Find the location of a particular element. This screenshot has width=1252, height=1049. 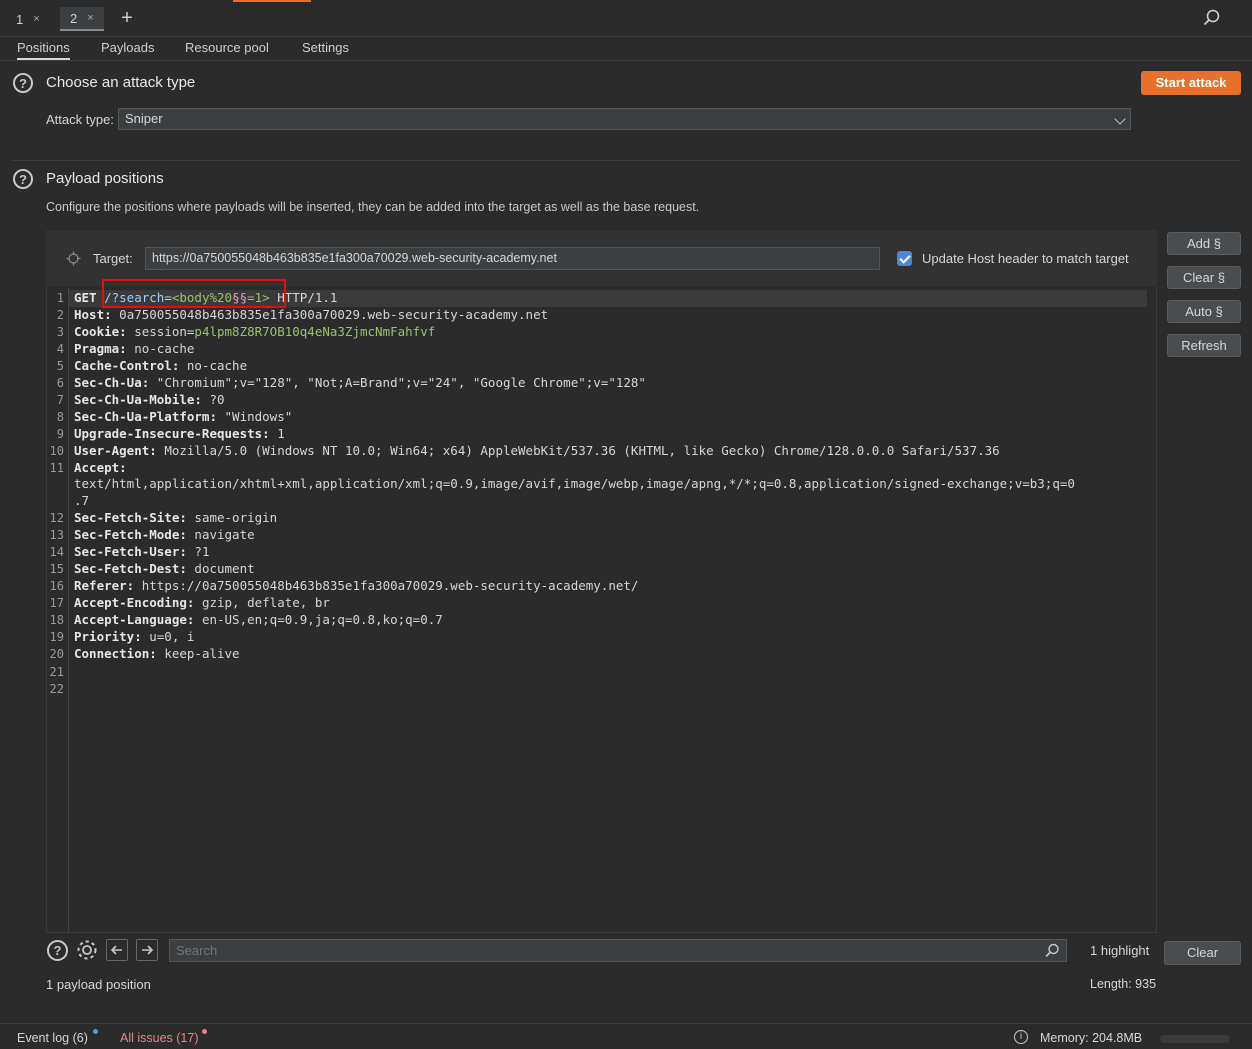

memory-bar is located at coordinates (1195, 1039).